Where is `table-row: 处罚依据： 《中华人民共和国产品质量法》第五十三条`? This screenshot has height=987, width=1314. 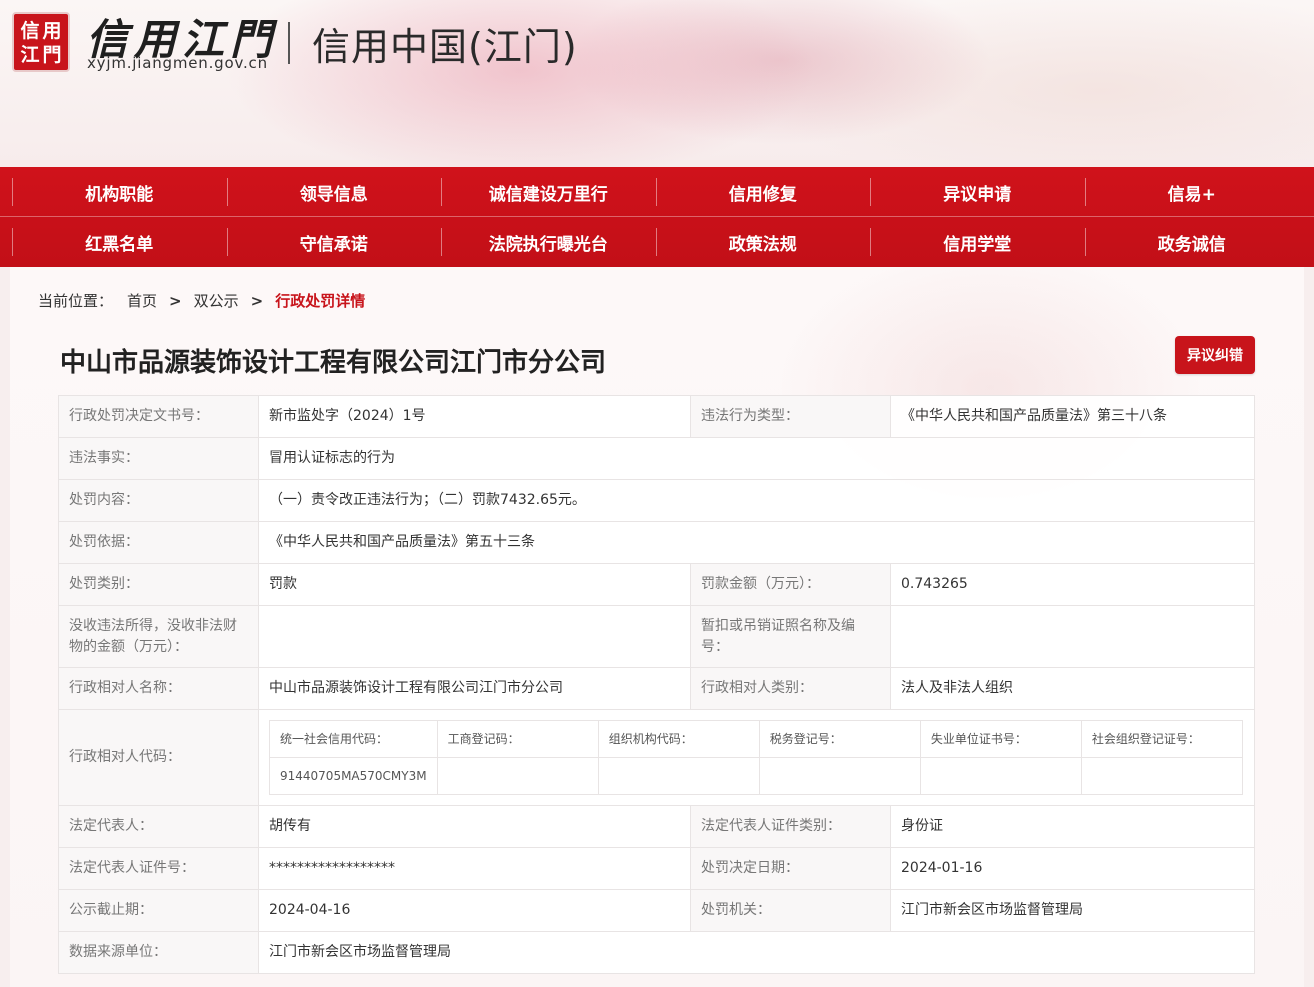
table-row: 处罚依据： 《中华人民共和国产品质量法》第五十三条 is located at coordinates (656, 542).